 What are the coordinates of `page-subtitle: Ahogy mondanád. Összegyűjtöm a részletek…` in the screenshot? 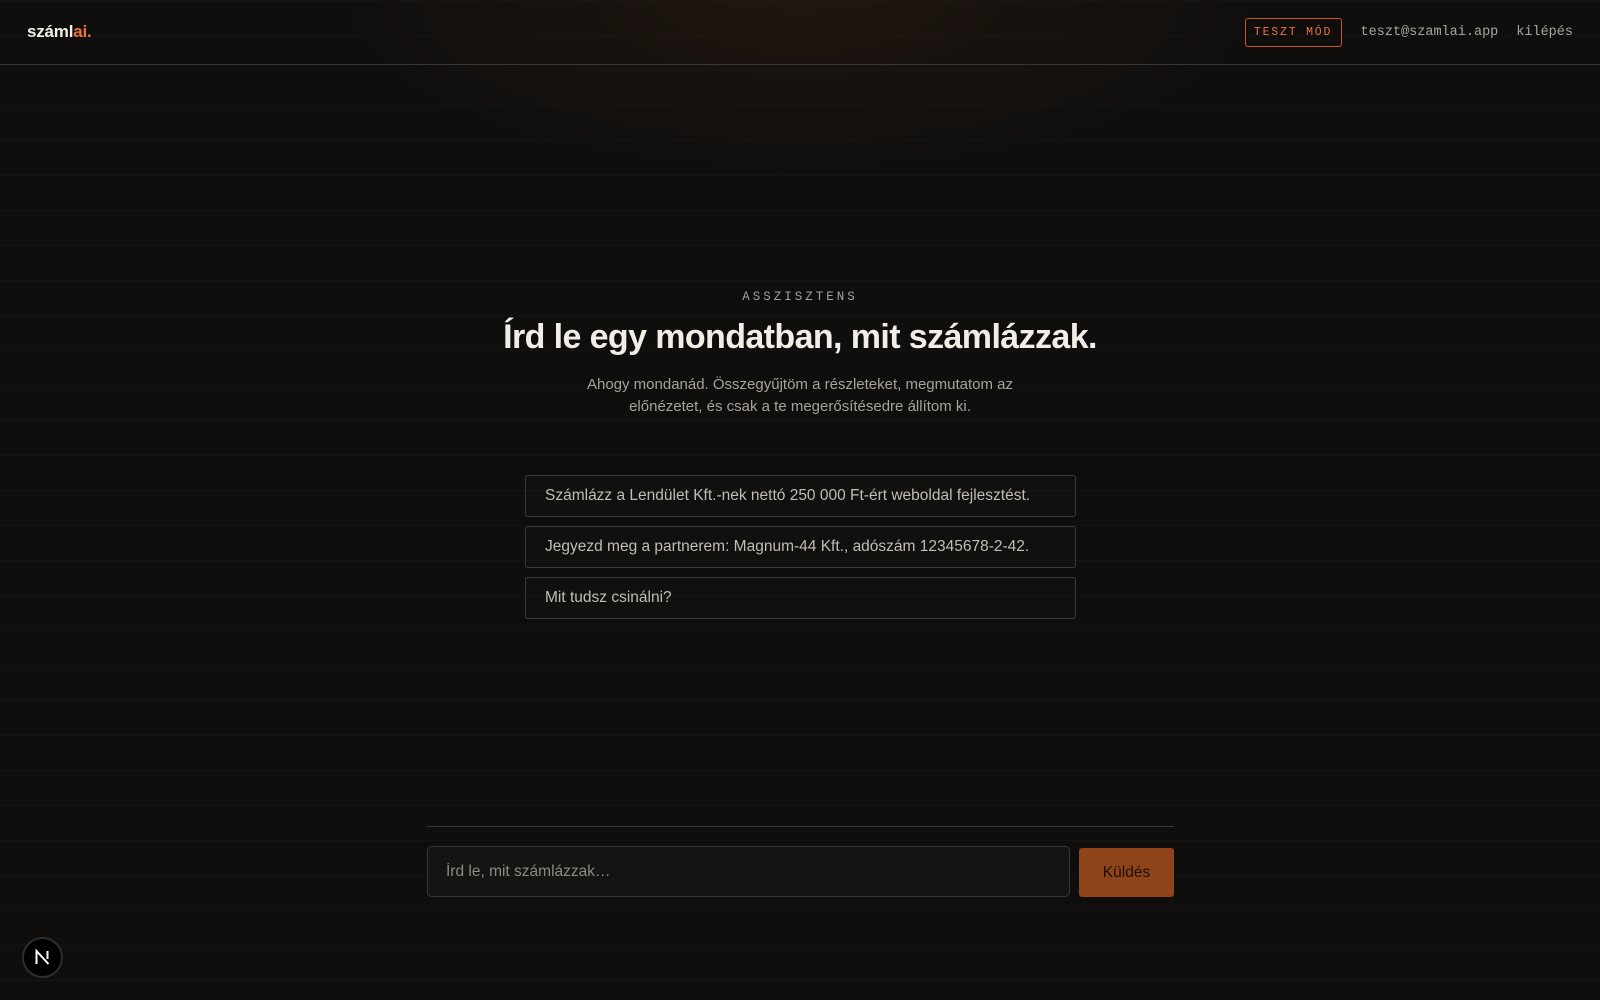 It's located at (800, 395).